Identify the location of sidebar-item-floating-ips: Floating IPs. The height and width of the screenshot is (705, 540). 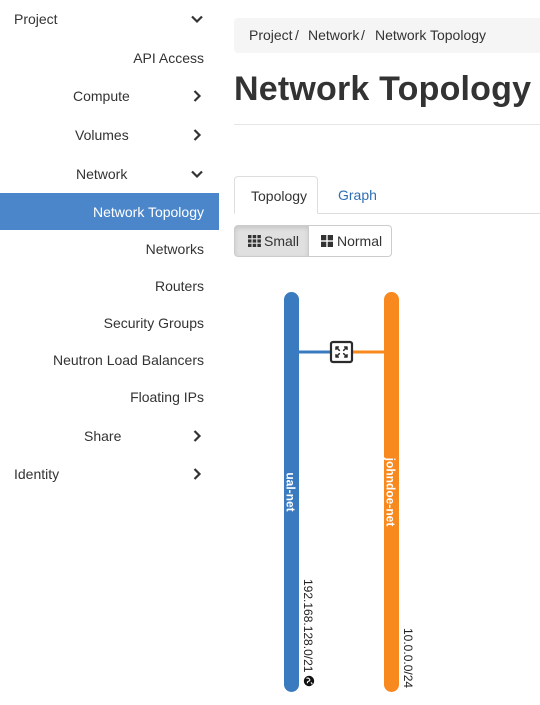
(109, 396).